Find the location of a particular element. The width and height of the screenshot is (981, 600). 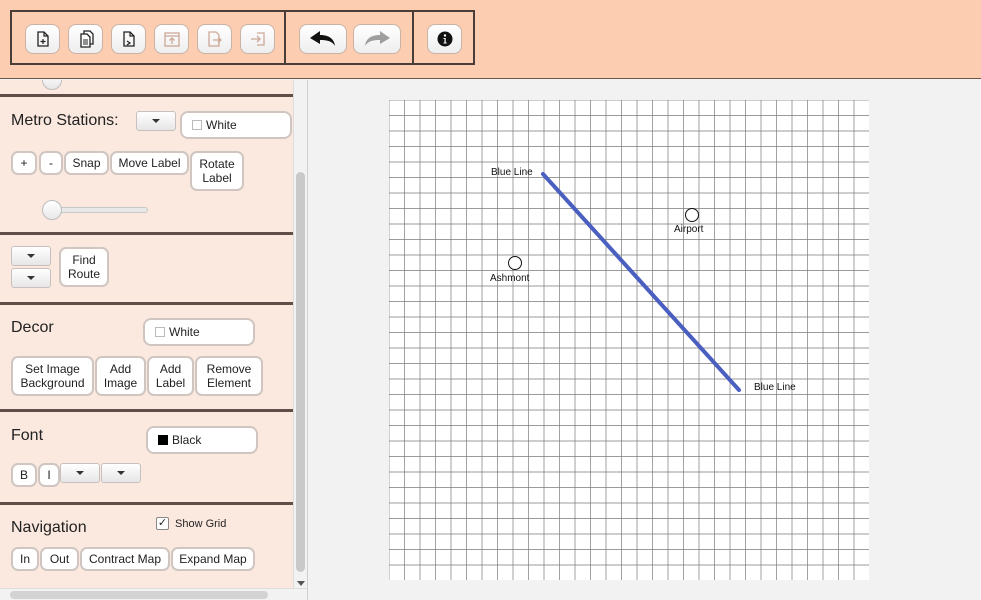

undo-button is located at coordinates (323, 39).